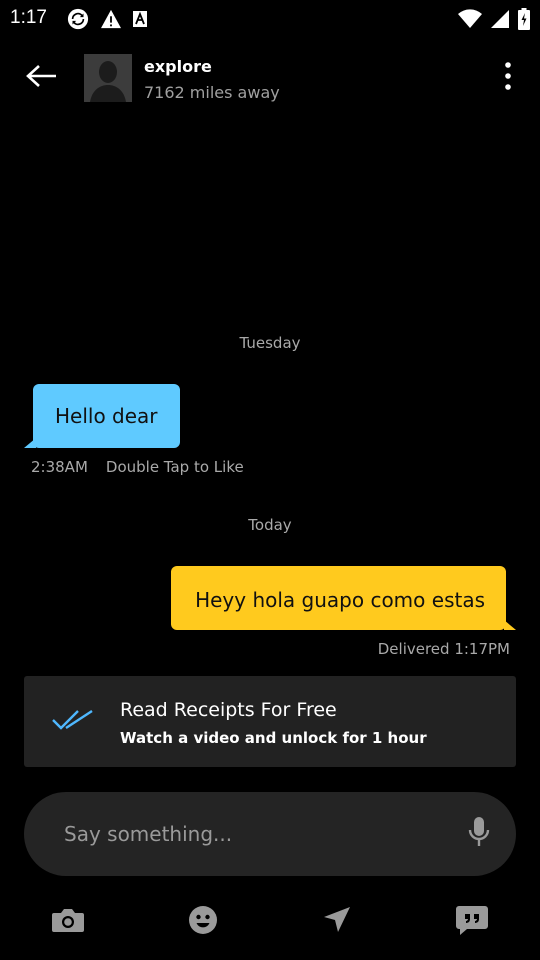 Image resolution: width=540 pixels, height=960 pixels. Describe the element at coordinates (270, 18) in the screenshot. I see `status-bar: 1:17` at that location.